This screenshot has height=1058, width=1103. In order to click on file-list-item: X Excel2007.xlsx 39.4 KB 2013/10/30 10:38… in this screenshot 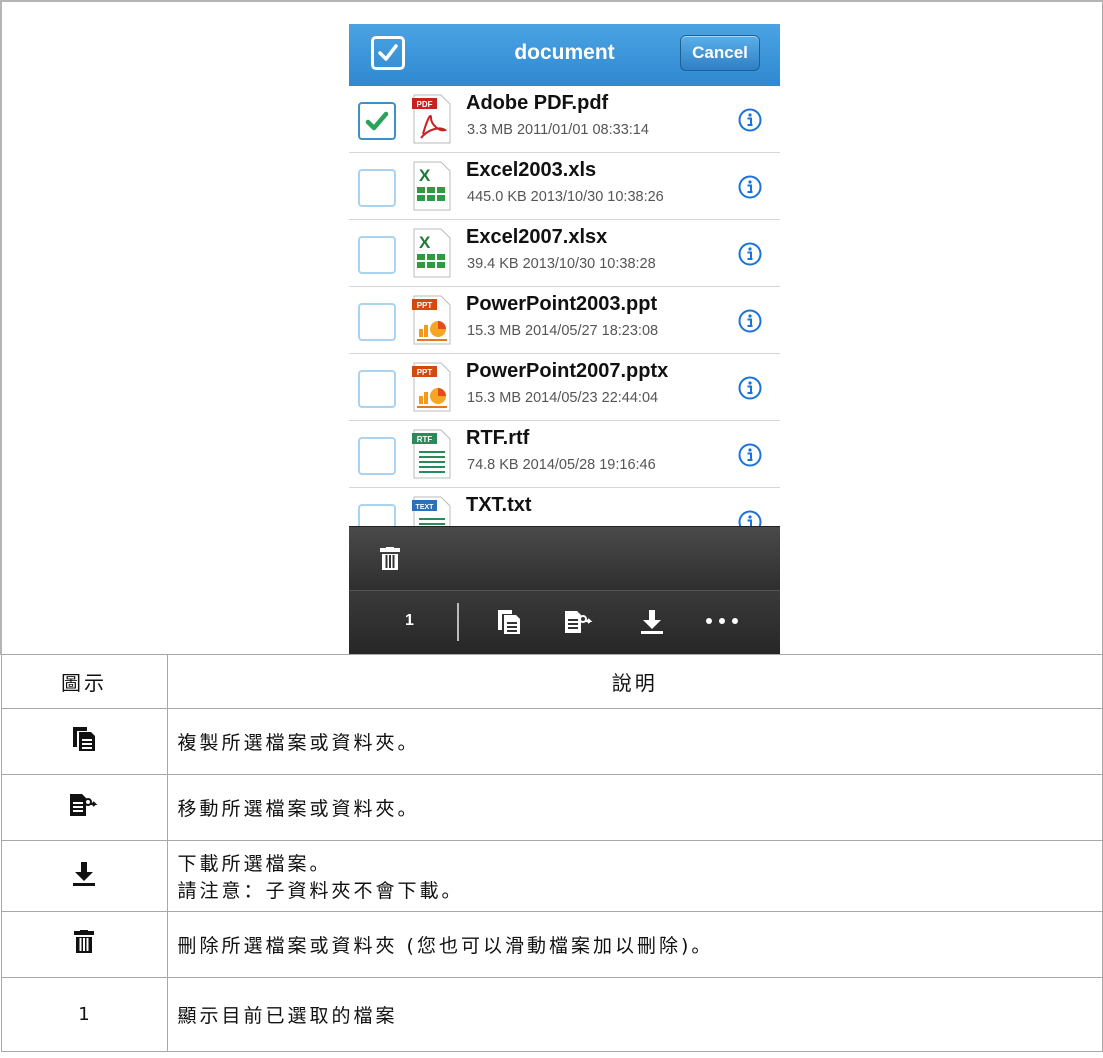, I will do `click(564, 253)`.